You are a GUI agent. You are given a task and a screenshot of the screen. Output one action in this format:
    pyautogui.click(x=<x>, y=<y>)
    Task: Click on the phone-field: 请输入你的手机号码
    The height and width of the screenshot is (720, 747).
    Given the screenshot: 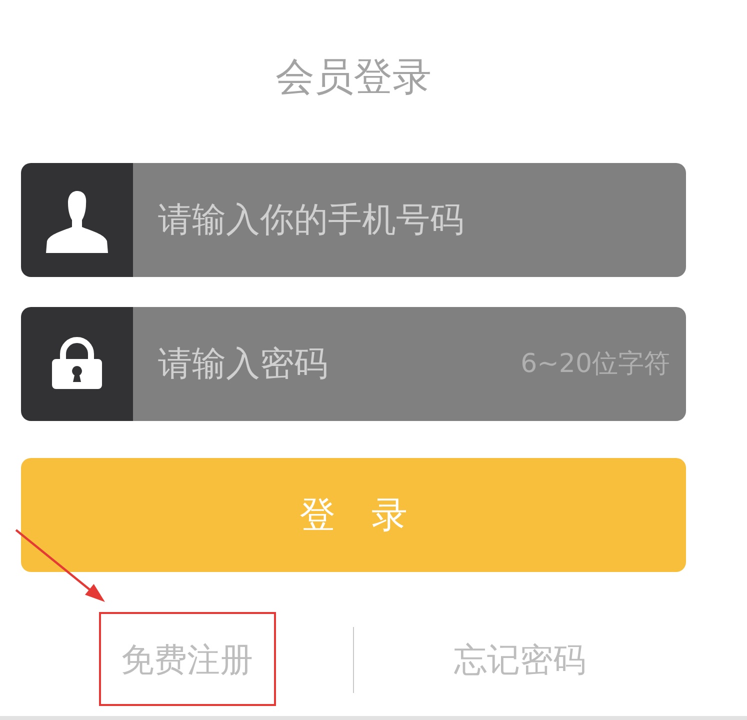 What is the action you would take?
    pyautogui.click(x=409, y=220)
    